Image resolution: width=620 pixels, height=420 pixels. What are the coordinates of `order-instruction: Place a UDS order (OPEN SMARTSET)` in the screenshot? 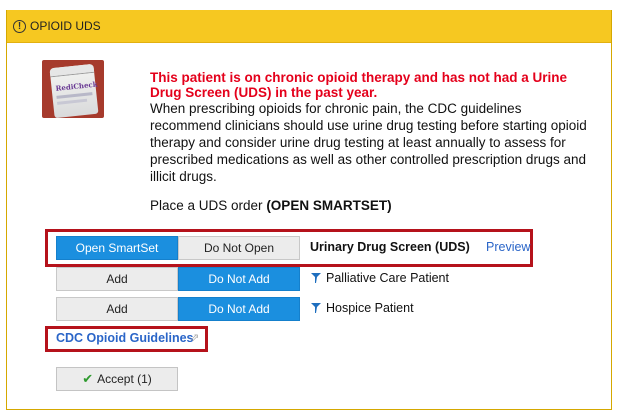 It's located at (271, 205).